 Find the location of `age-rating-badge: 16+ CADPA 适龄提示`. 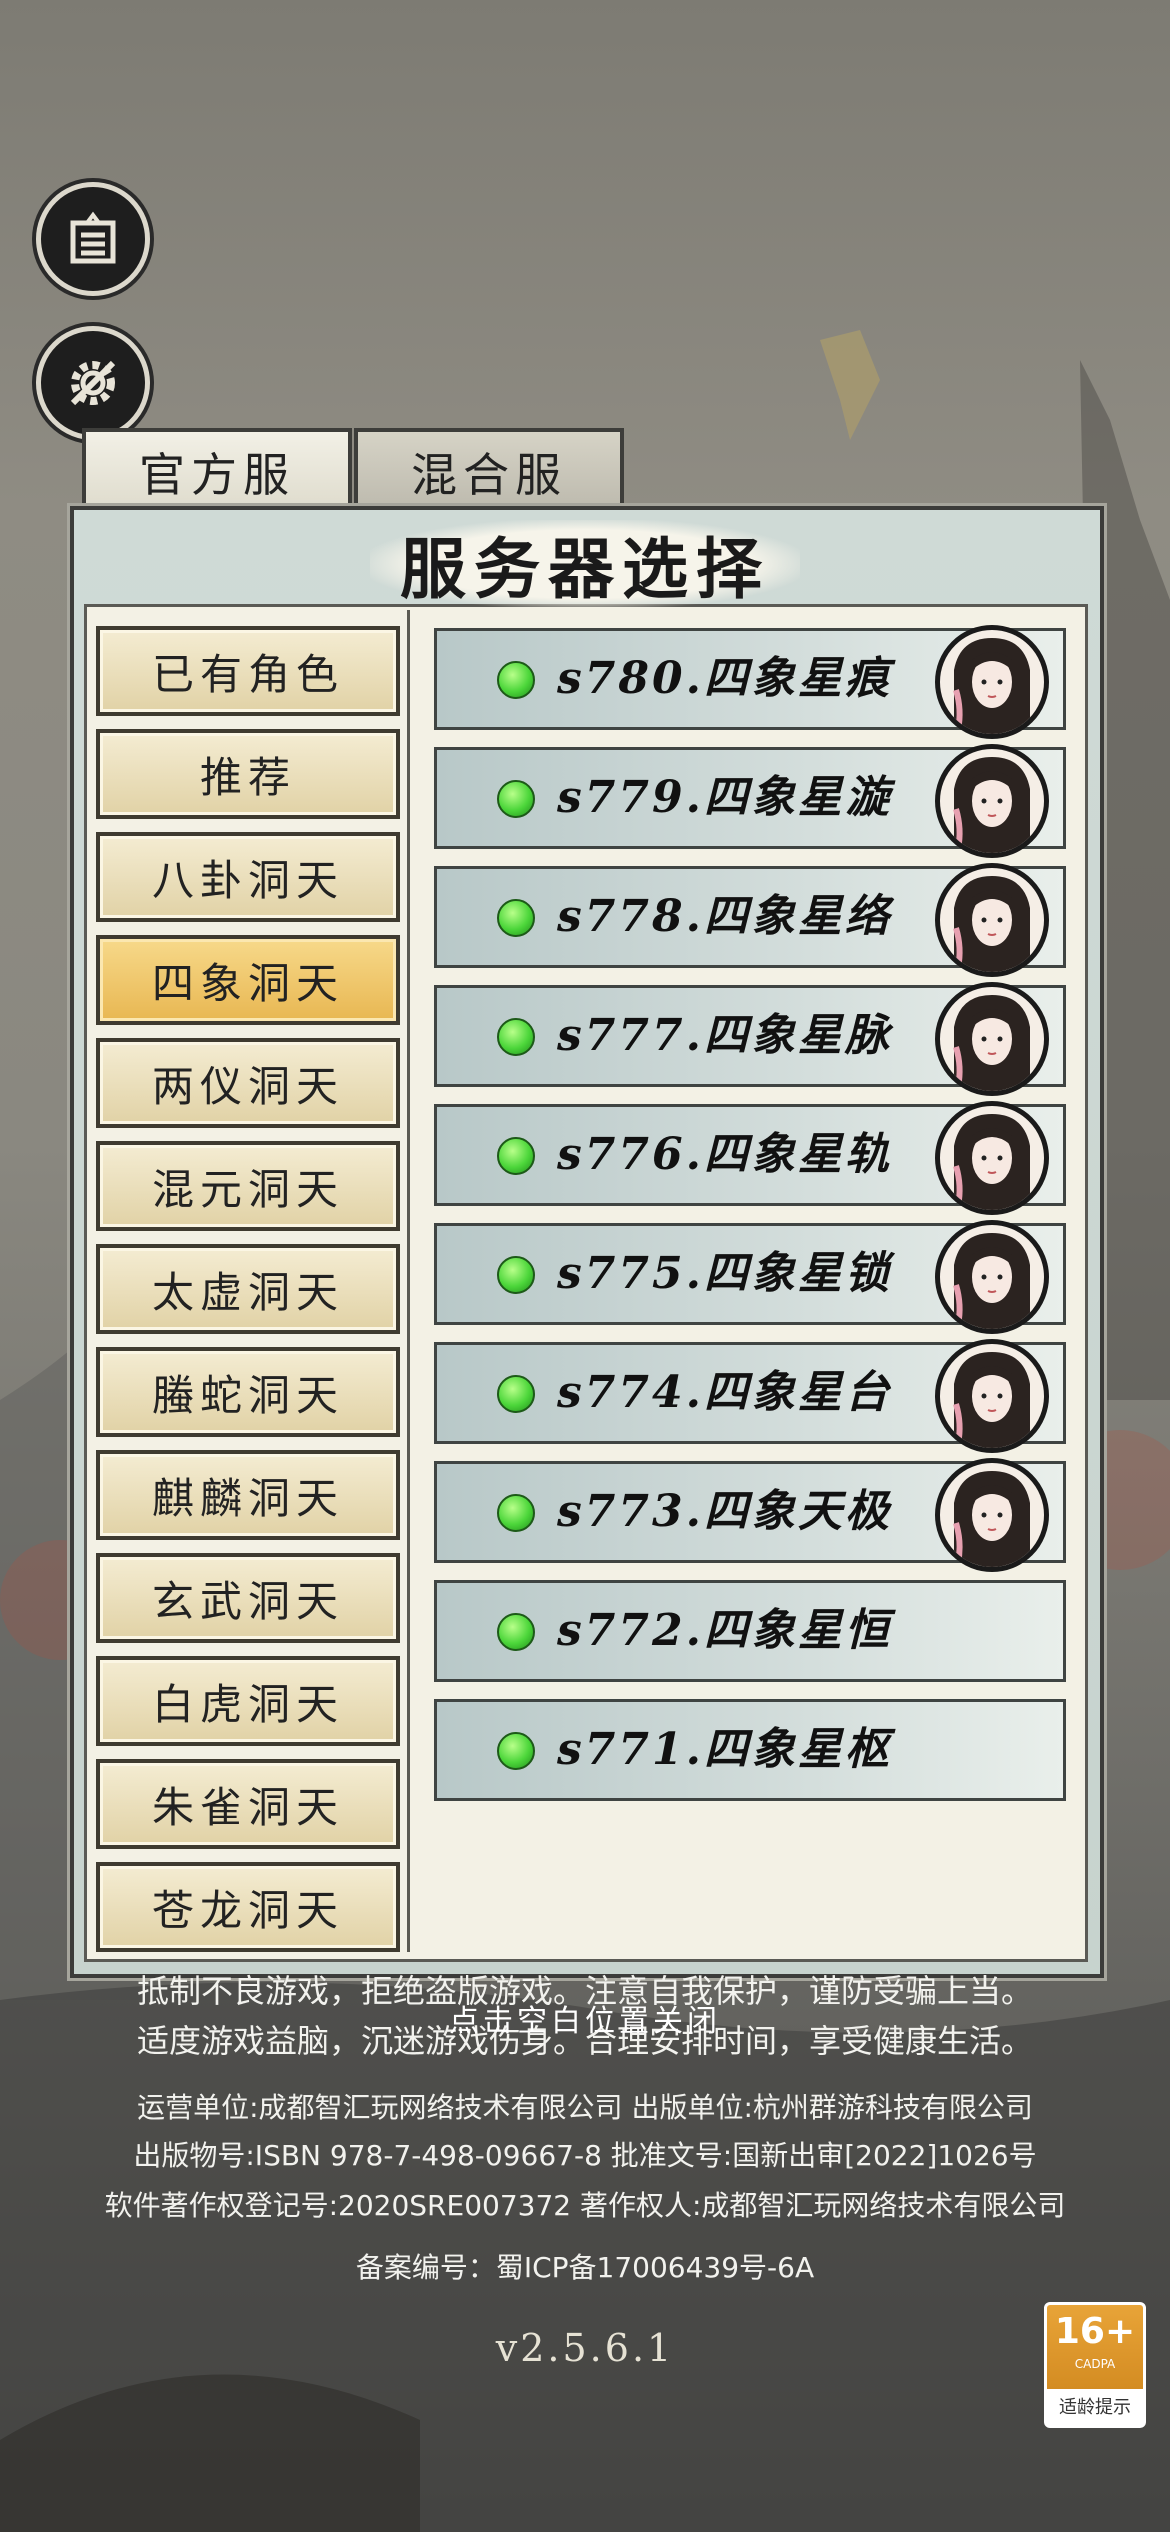

age-rating-badge: 16+ CADPA 适龄提示 is located at coordinates (1095, 2365).